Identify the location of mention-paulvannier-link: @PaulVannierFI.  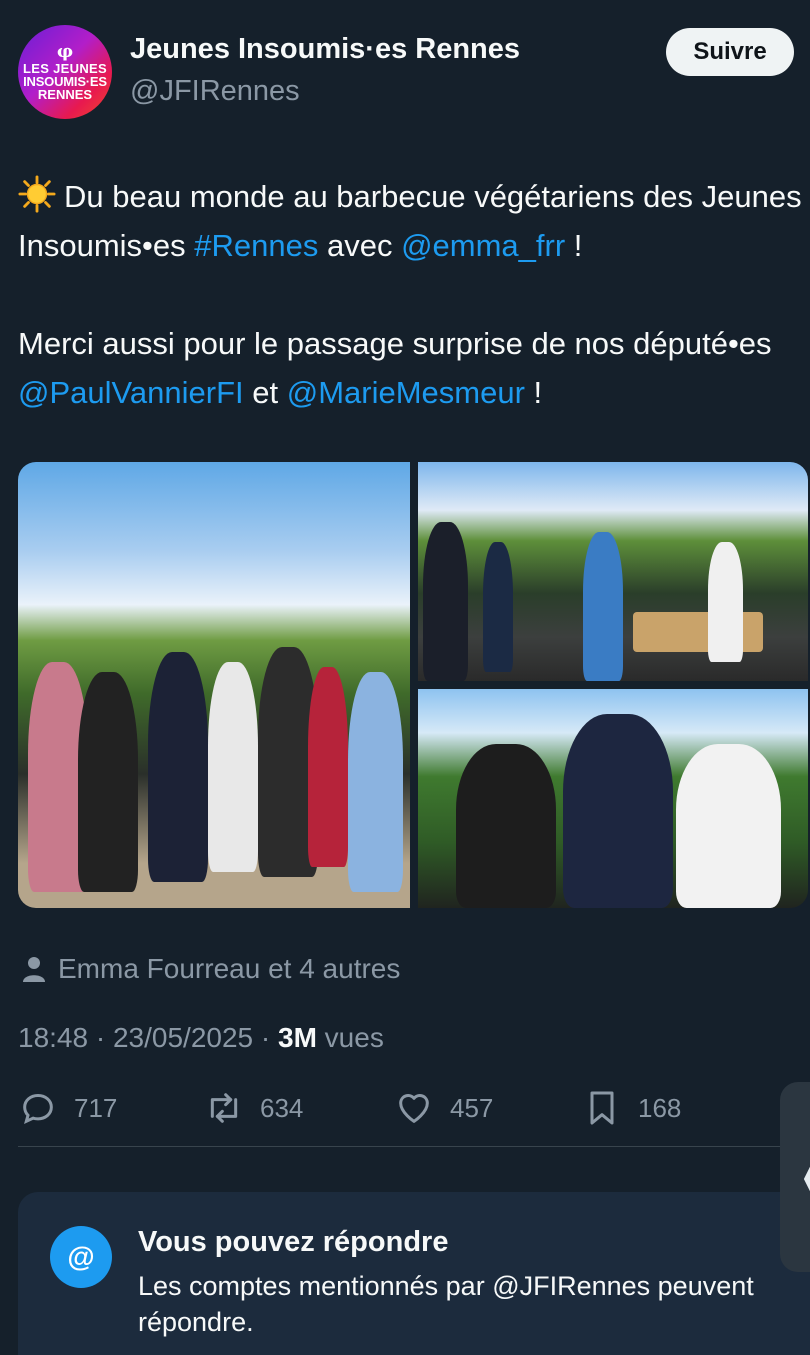
(131, 392).